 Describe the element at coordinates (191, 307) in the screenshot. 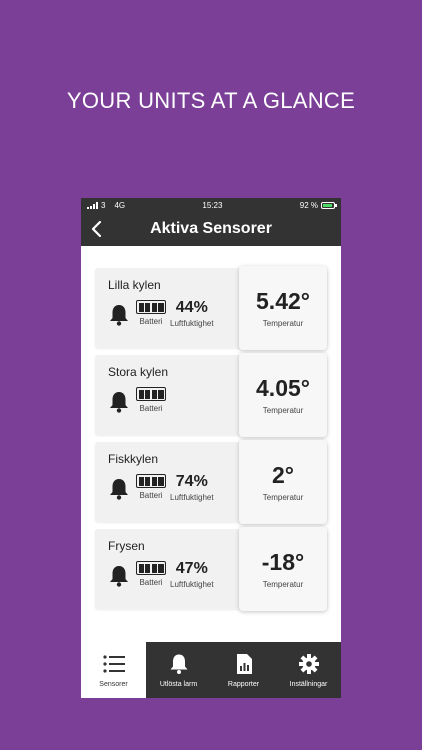

I see `humidity-value: 44%` at that location.